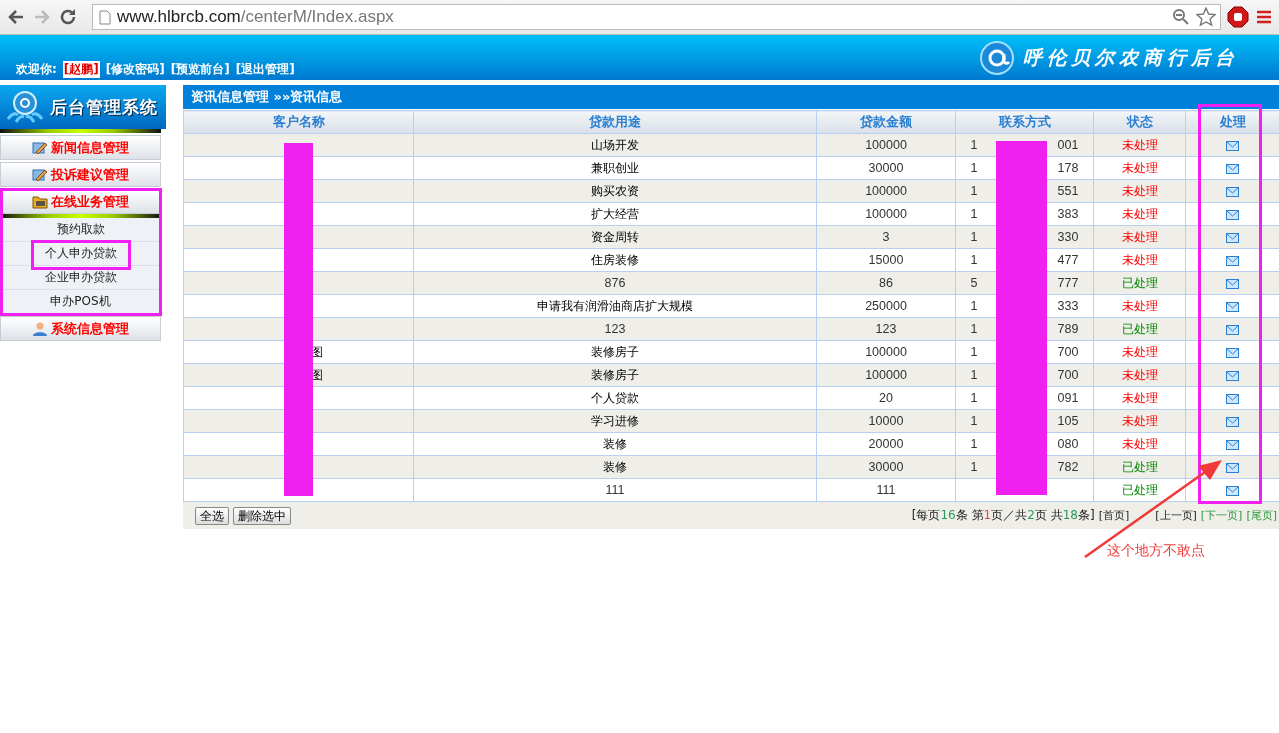  What do you see at coordinates (615, 306) in the screenshot?
I see `table-cell: 申请我有润滑油商店扩大规模` at bounding box center [615, 306].